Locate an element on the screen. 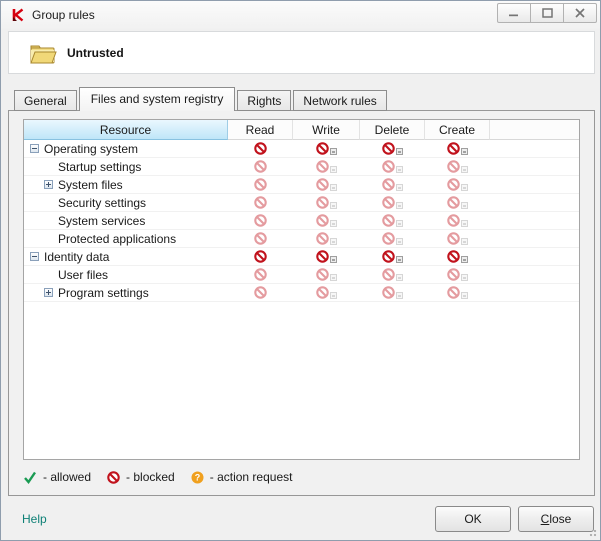 This screenshot has width=601, height=541. resource-cell: Identity data is located at coordinates (126, 256).